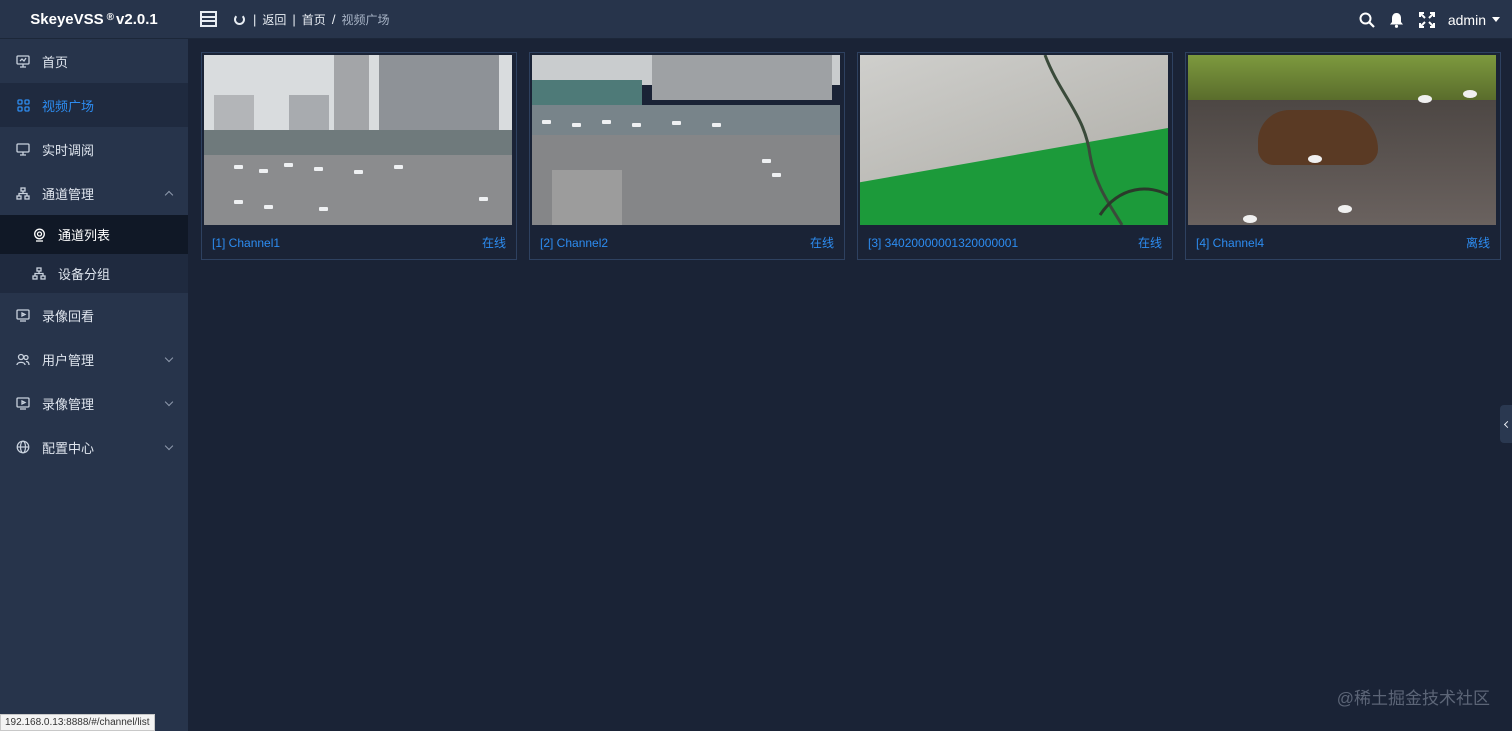  What do you see at coordinates (77, 722) in the screenshot?
I see `browser-status-url: 192.168.0.13:8888/#/channel/list` at bounding box center [77, 722].